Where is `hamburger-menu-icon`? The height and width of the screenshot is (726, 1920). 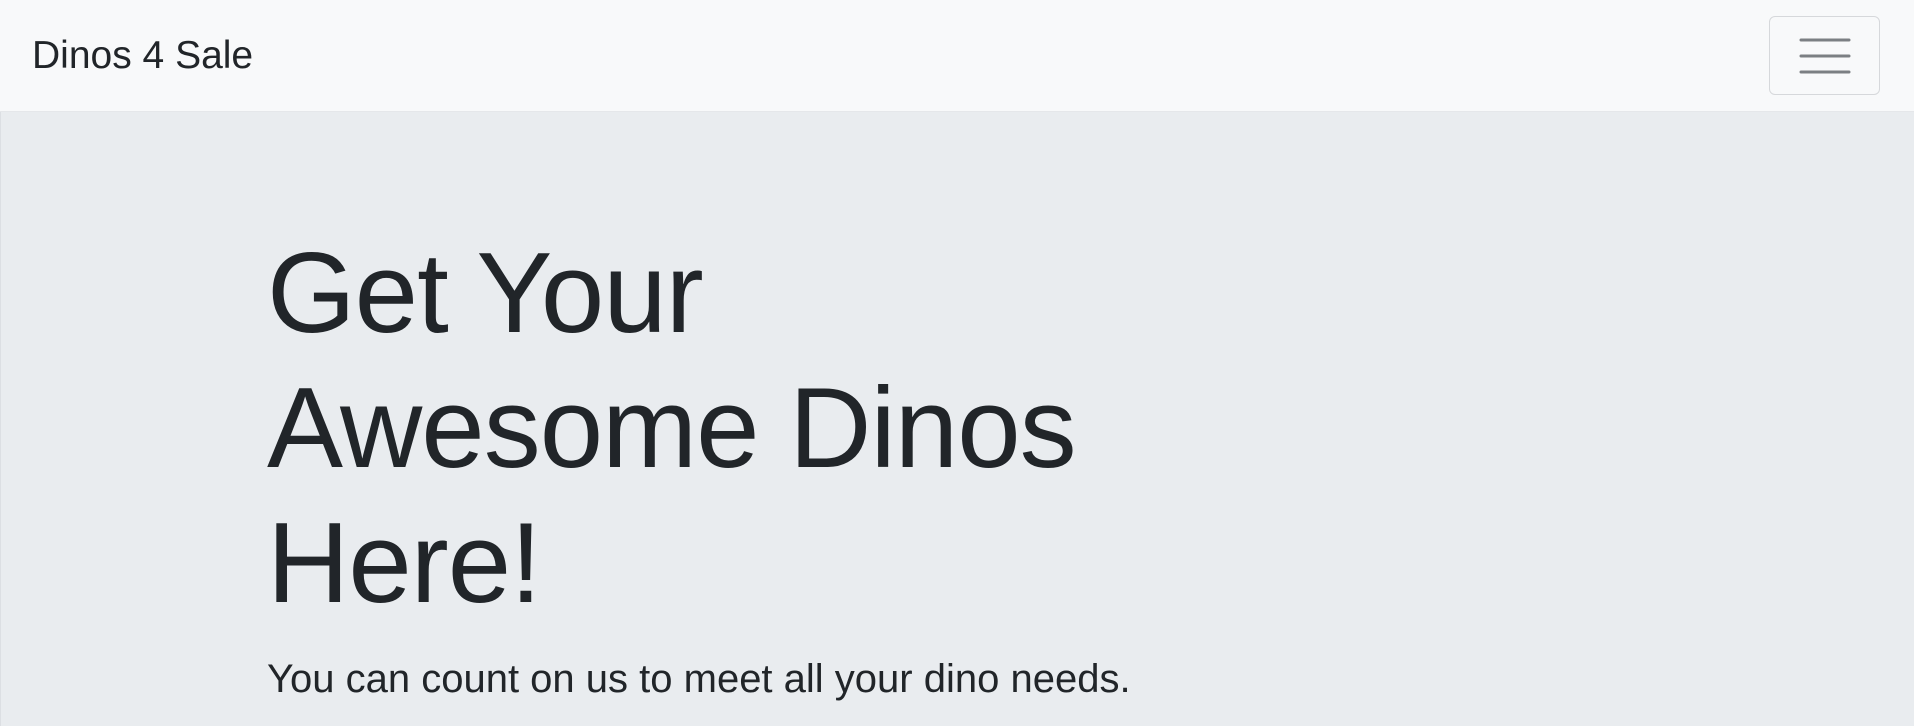 hamburger-menu-icon is located at coordinates (1824, 55).